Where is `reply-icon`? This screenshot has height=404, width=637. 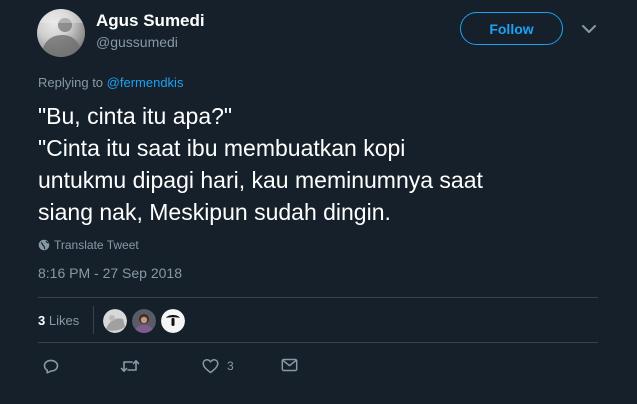
reply-icon is located at coordinates (51, 366).